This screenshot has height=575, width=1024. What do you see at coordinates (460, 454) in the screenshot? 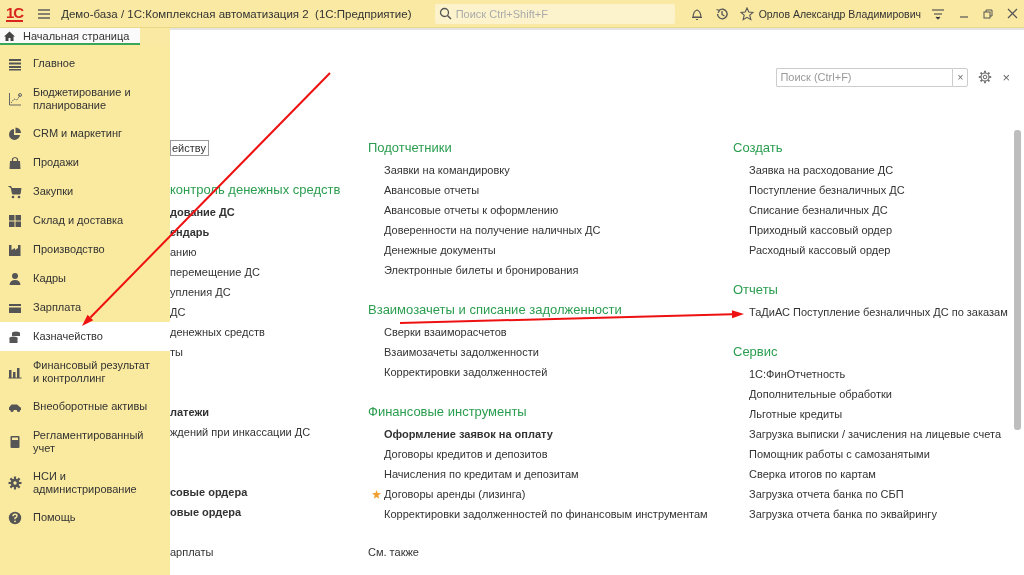
I see `link: Договоры кредитов и депозитов` at bounding box center [460, 454].